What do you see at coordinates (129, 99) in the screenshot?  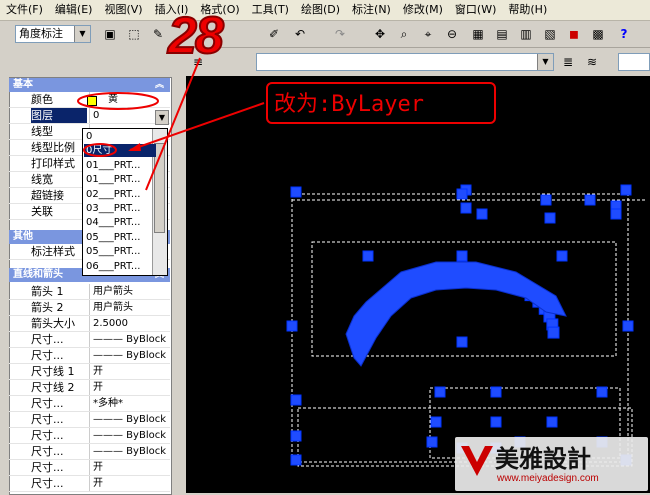 I see `property-value: 黄` at bounding box center [129, 99].